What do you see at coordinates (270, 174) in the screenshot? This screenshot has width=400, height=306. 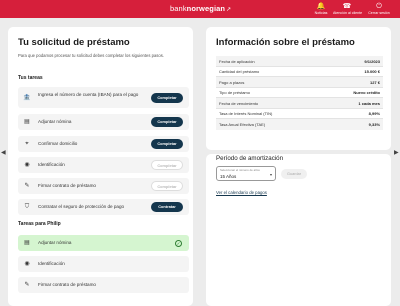 I see `chevron-down-icon: ▾` at bounding box center [270, 174].